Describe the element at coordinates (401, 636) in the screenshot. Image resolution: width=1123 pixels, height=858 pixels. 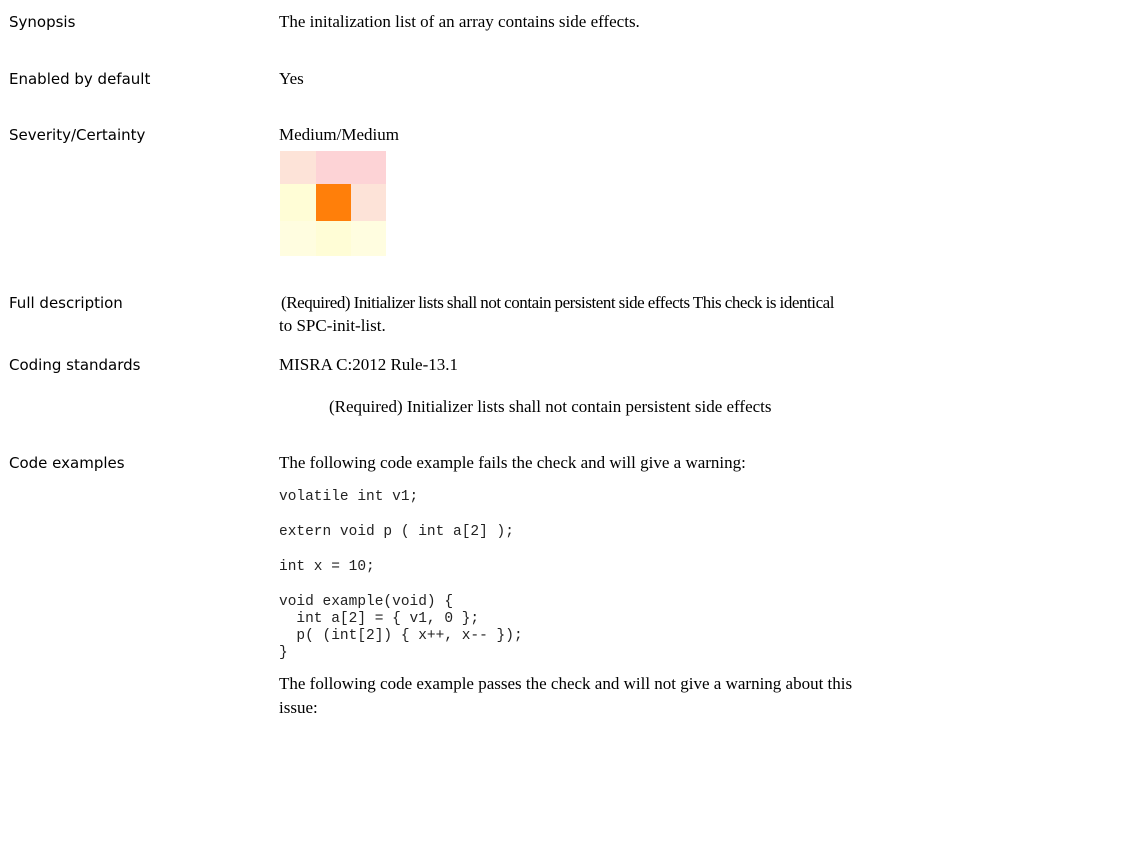
I see `code-line: p( (int[2]) { x++, x-- });` at that location.